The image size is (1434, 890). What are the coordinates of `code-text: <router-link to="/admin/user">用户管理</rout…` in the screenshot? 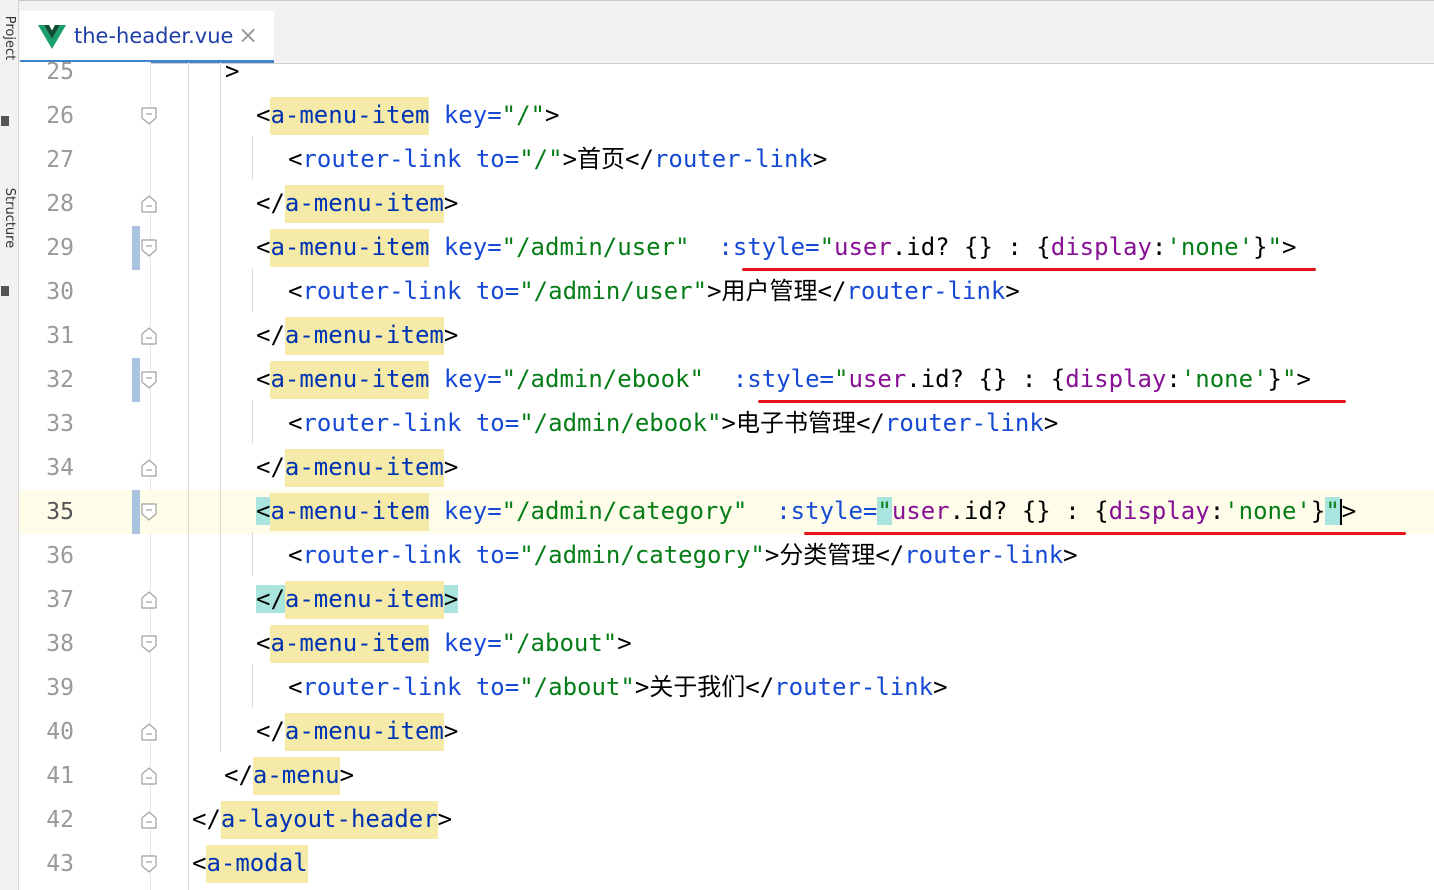 It's located at (654, 291).